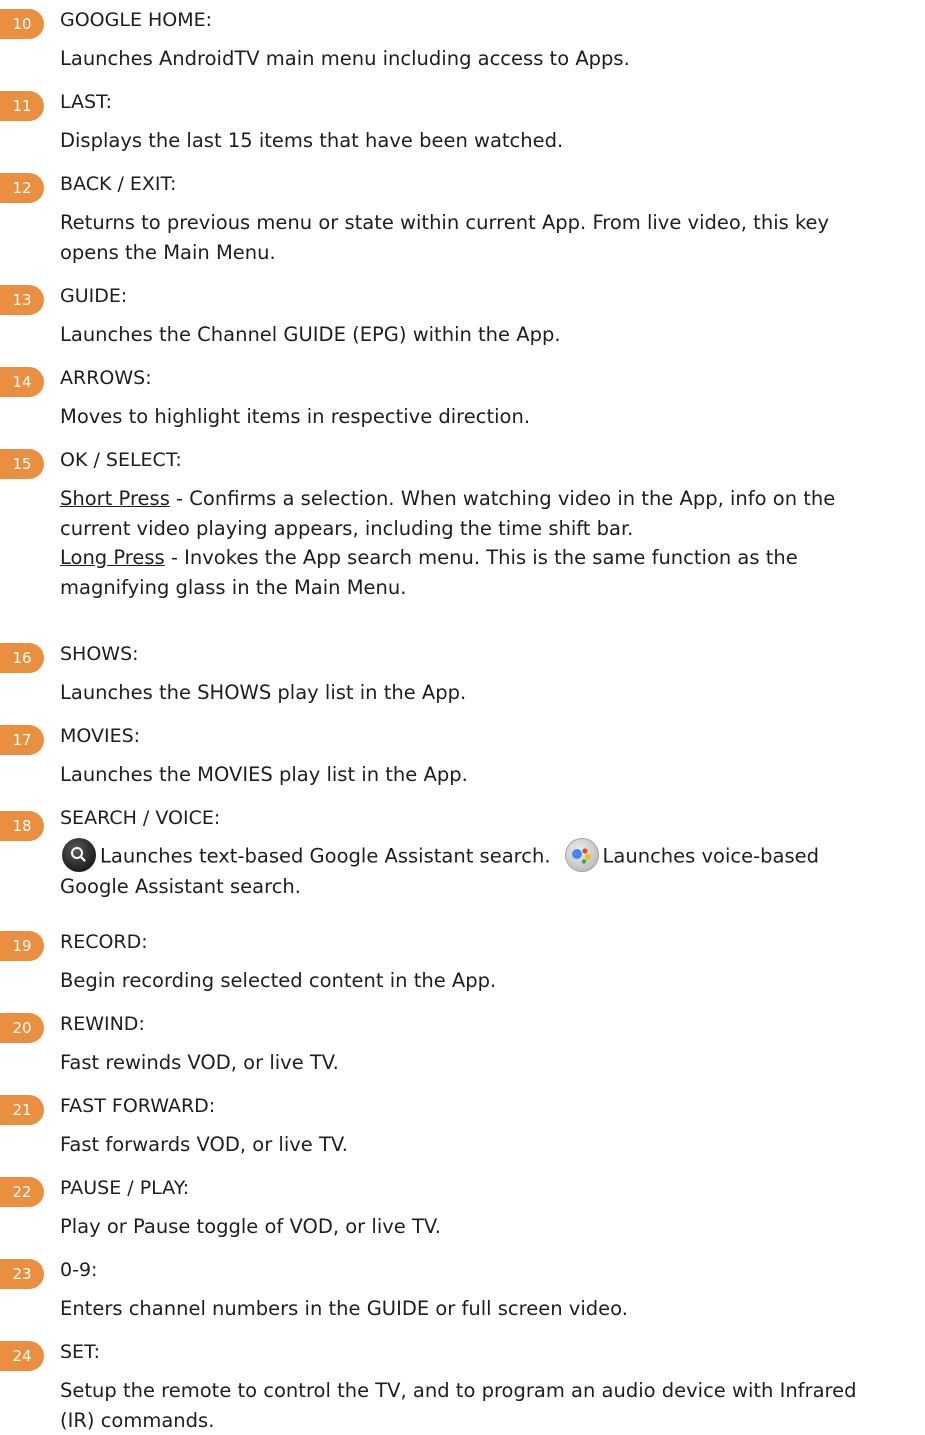 Image resolution: width=925 pixels, height=1435 pixels. I want to click on description-line: Launches the SHOWS play list in the App., so click(490, 693).